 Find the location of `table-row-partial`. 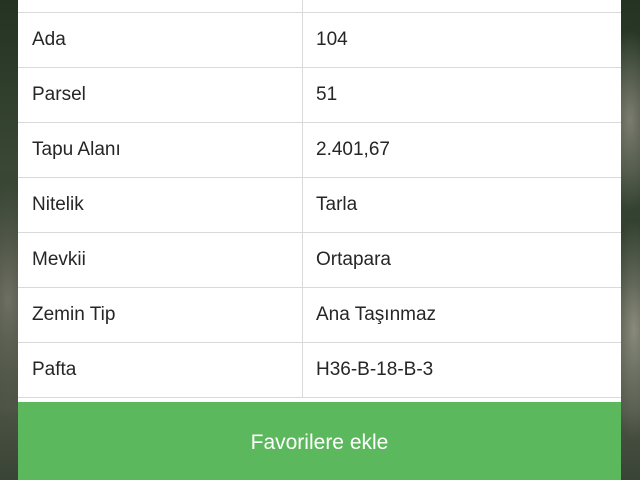

table-row-partial is located at coordinates (319, 6).